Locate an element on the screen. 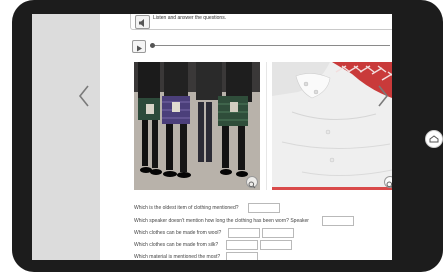  home-icon is located at coordinates (434, 139).